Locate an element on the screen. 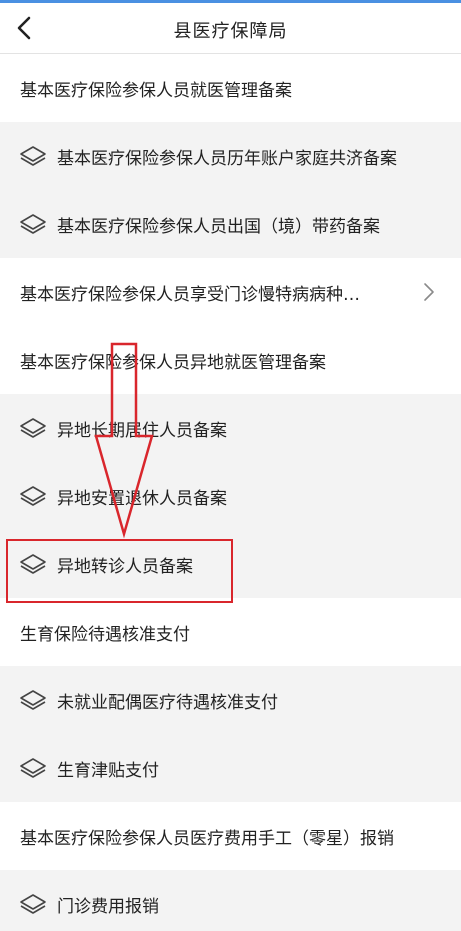 This screenshot has width=461, height=931. list-item-label: 基本医疗保险参保人员历年账户家庭共济备案 is located at coordinates (227, 158).